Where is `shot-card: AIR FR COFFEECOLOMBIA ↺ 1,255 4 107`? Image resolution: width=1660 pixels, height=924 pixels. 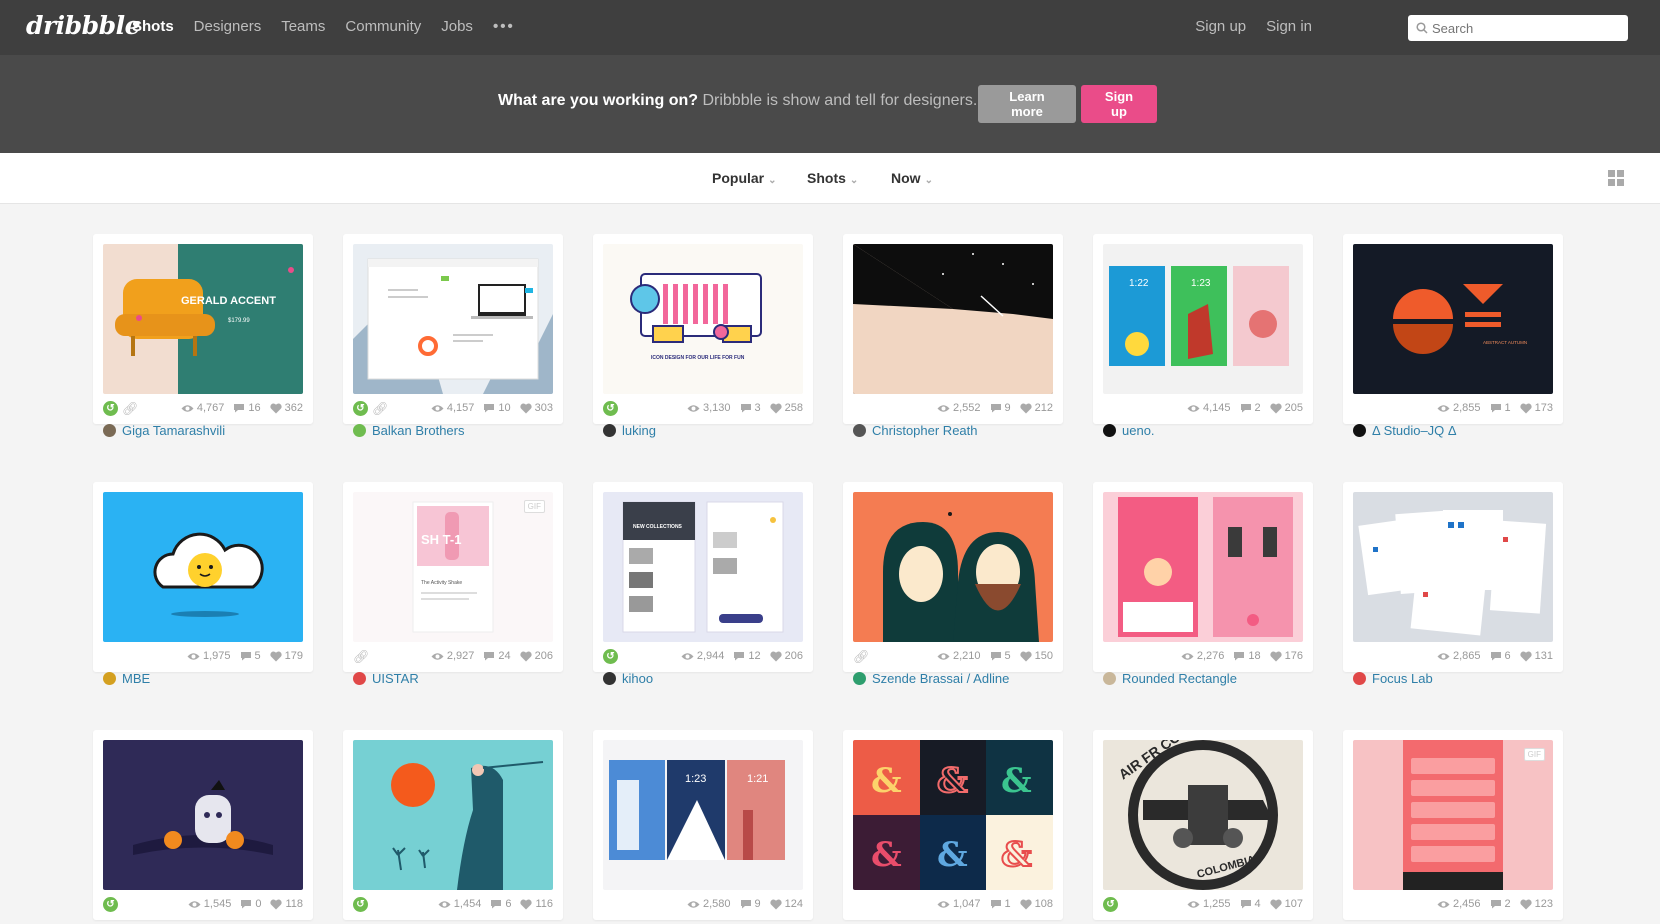
shot-card: AIR FR COFFEECOLOMBIA ↺ 1,255 4 107 is located at coordinates (1203, 825).